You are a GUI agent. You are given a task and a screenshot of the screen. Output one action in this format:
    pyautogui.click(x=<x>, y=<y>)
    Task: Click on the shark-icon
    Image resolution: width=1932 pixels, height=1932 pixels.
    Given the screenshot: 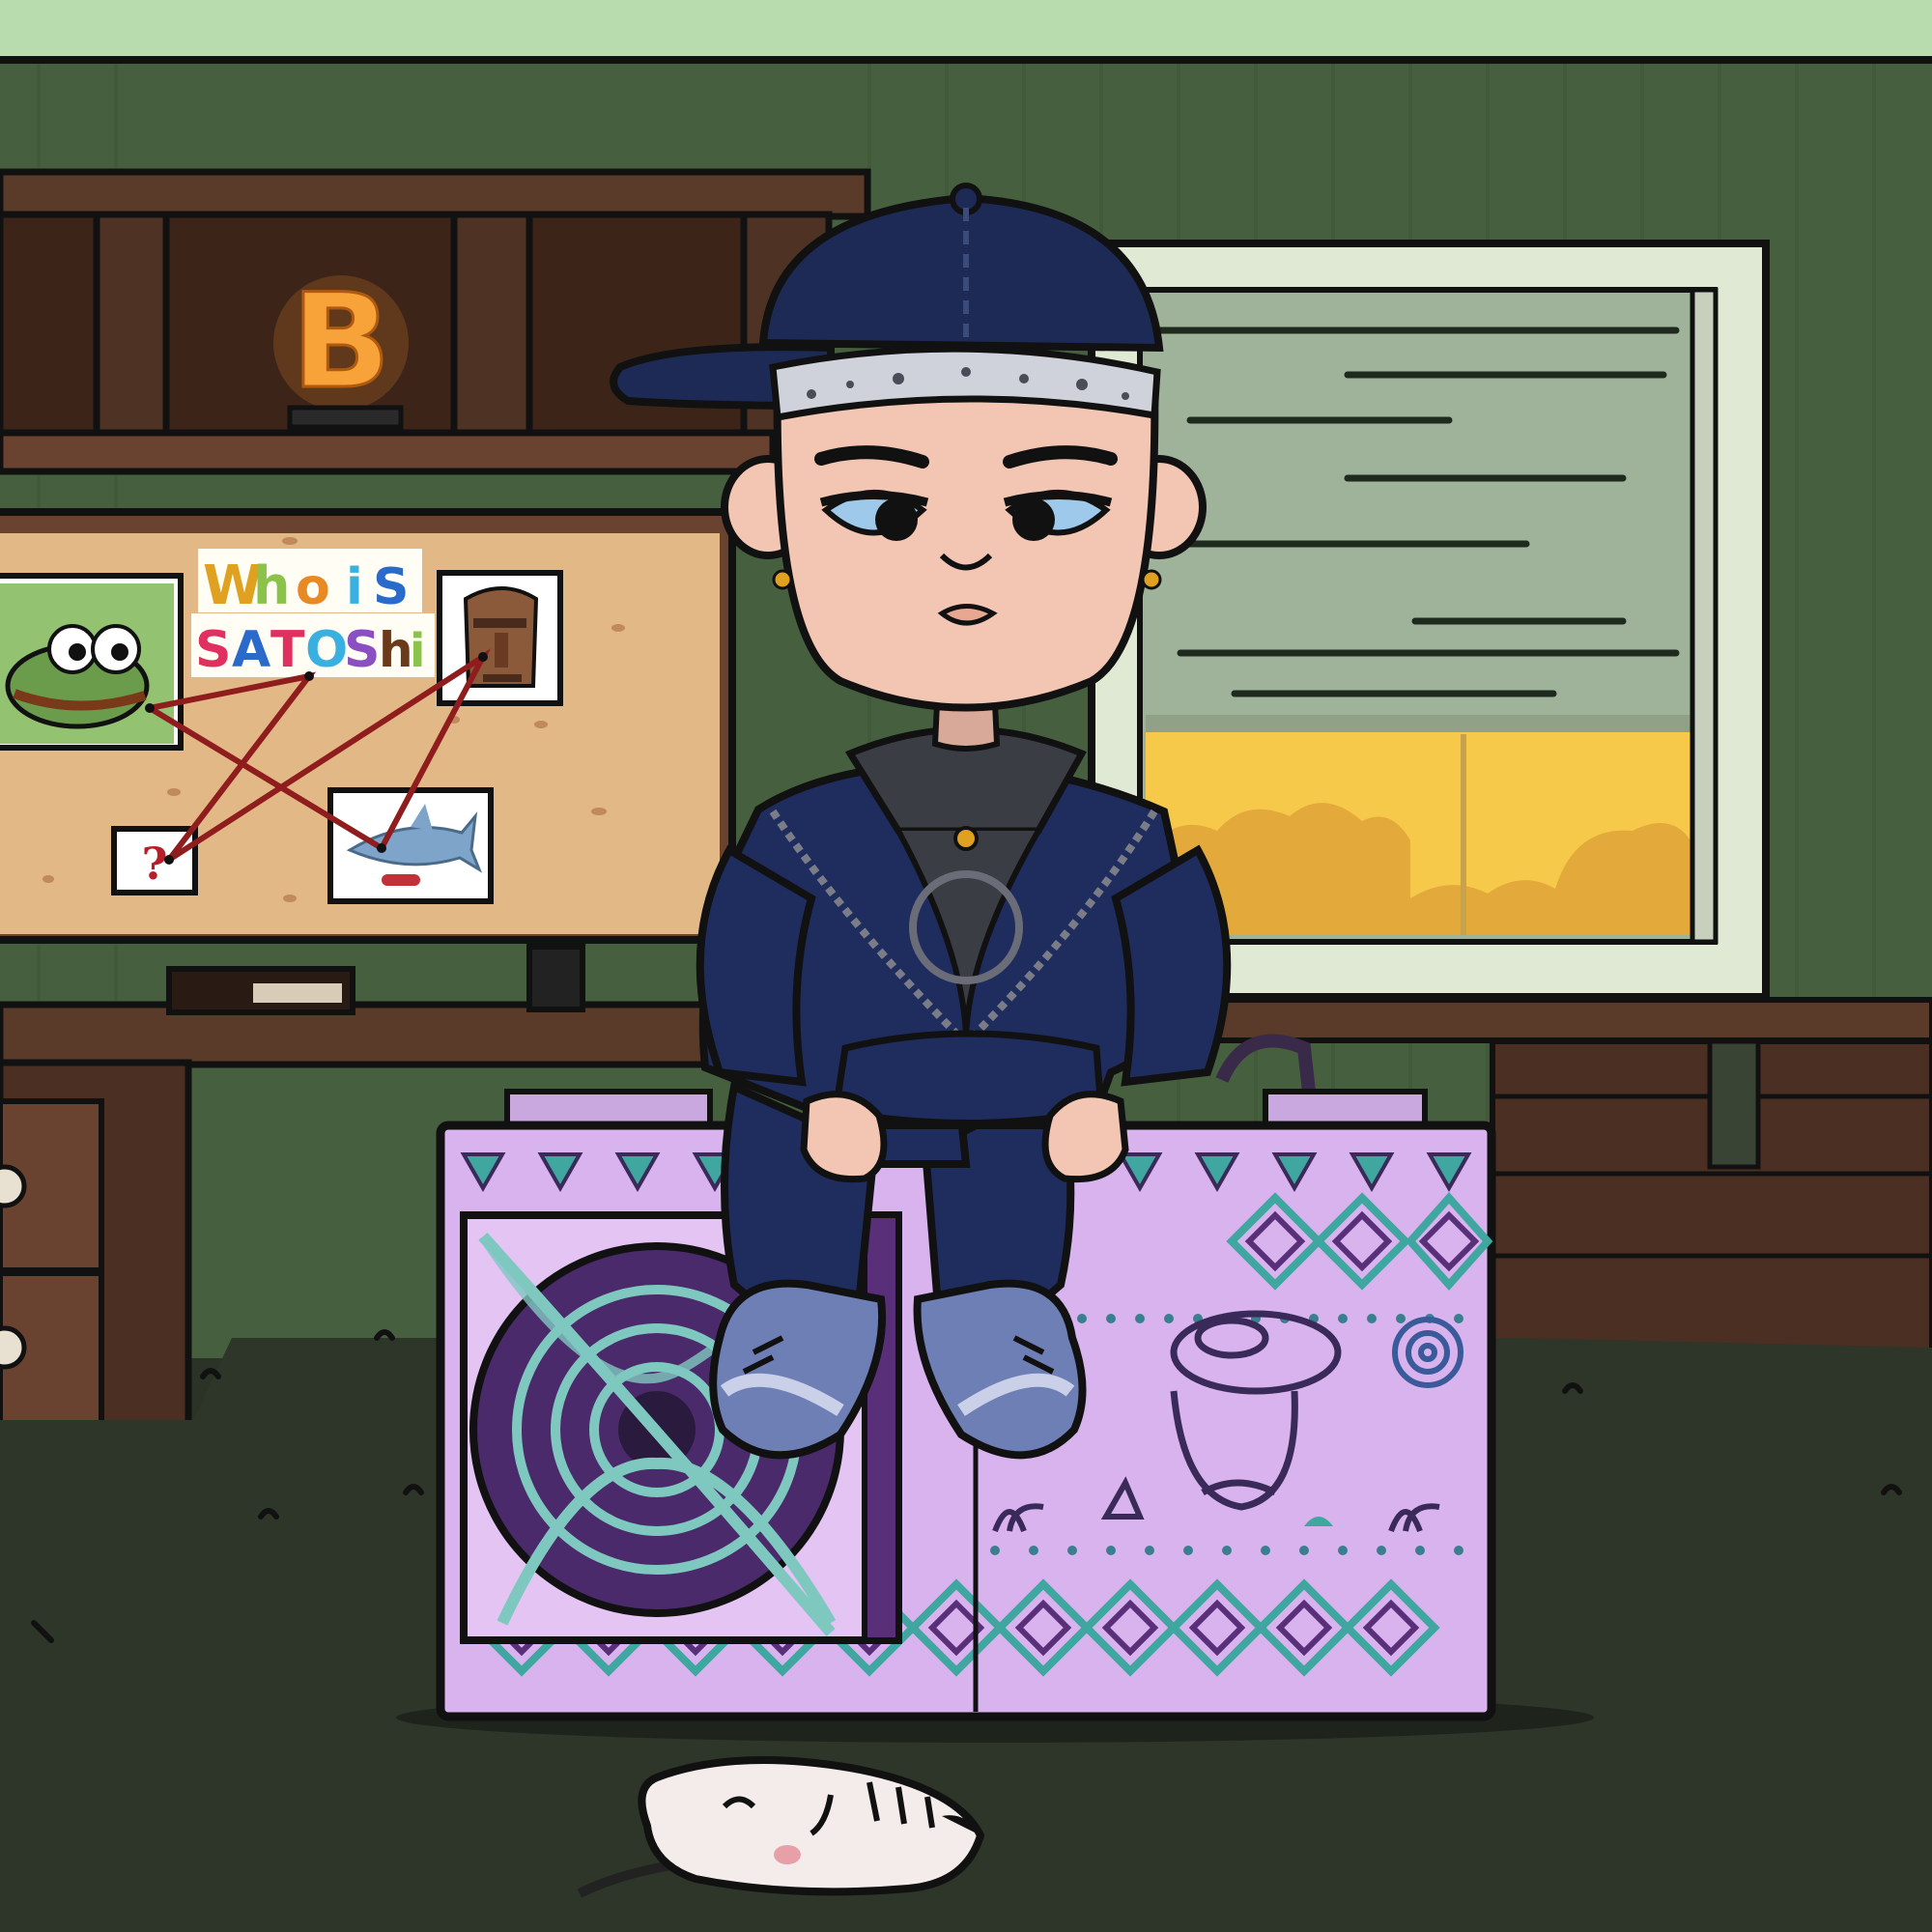 What is the action you would take?
    pyautogui.click(x=410, y=845)
    